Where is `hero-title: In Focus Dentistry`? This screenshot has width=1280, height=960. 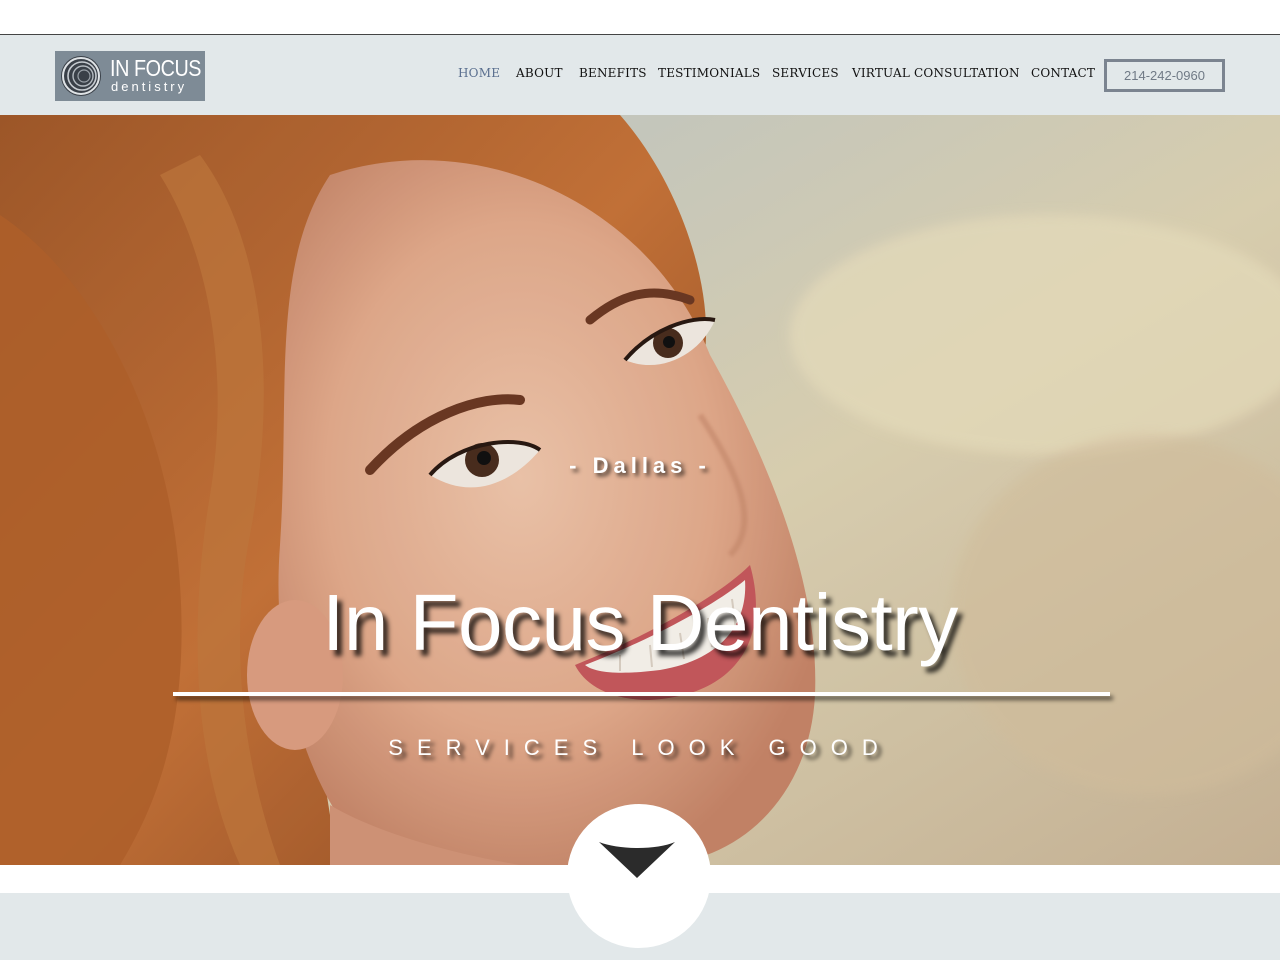 hero-title: In Focus Dentistry is located at coordinates (640, 622).